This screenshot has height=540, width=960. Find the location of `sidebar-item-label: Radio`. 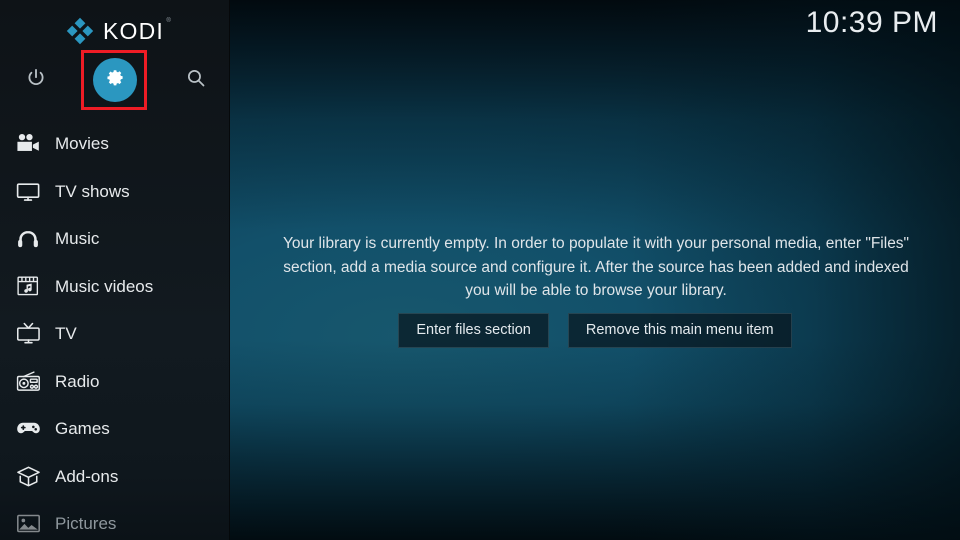

sidebar-item-label: Radio is located at coordinates (77, 381).